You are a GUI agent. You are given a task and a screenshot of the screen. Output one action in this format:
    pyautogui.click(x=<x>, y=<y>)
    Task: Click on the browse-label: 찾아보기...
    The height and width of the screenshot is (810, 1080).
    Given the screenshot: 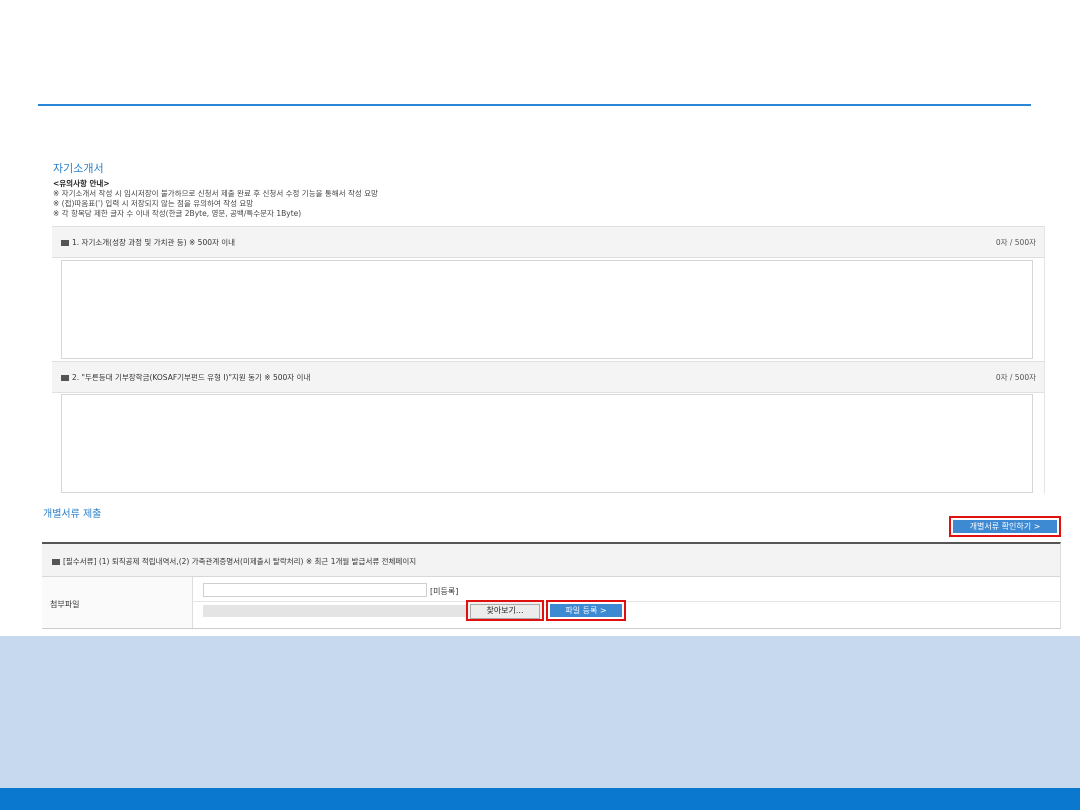 What is the action you would take?
    pyautogui.click(x=505, y=611)
    